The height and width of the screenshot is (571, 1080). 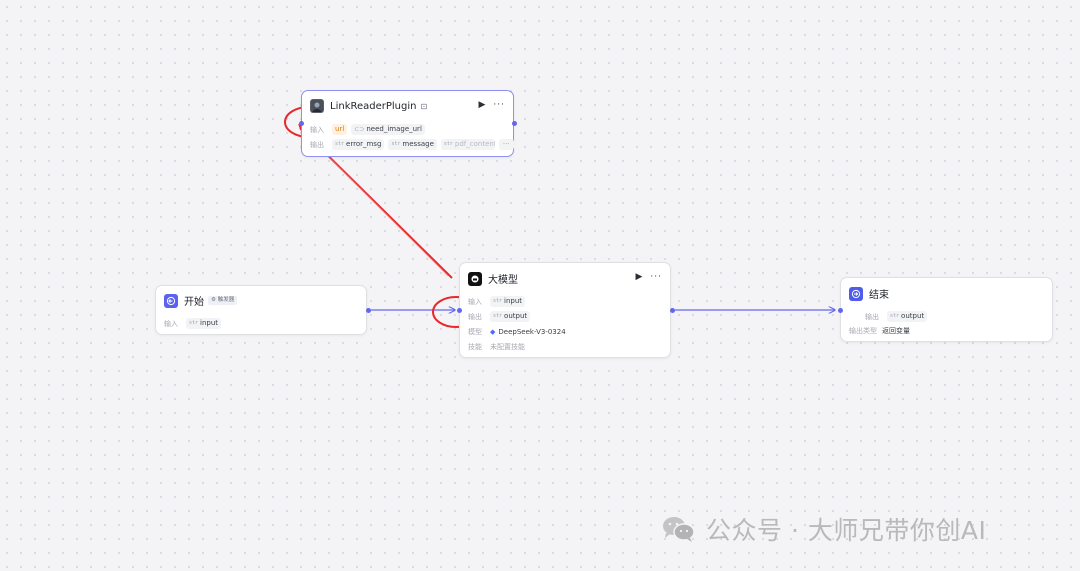 What do you see at coordinates (475, 332) in the screenshot?
I see `llm-model-label: 模型` at bounding box center [475, 332].